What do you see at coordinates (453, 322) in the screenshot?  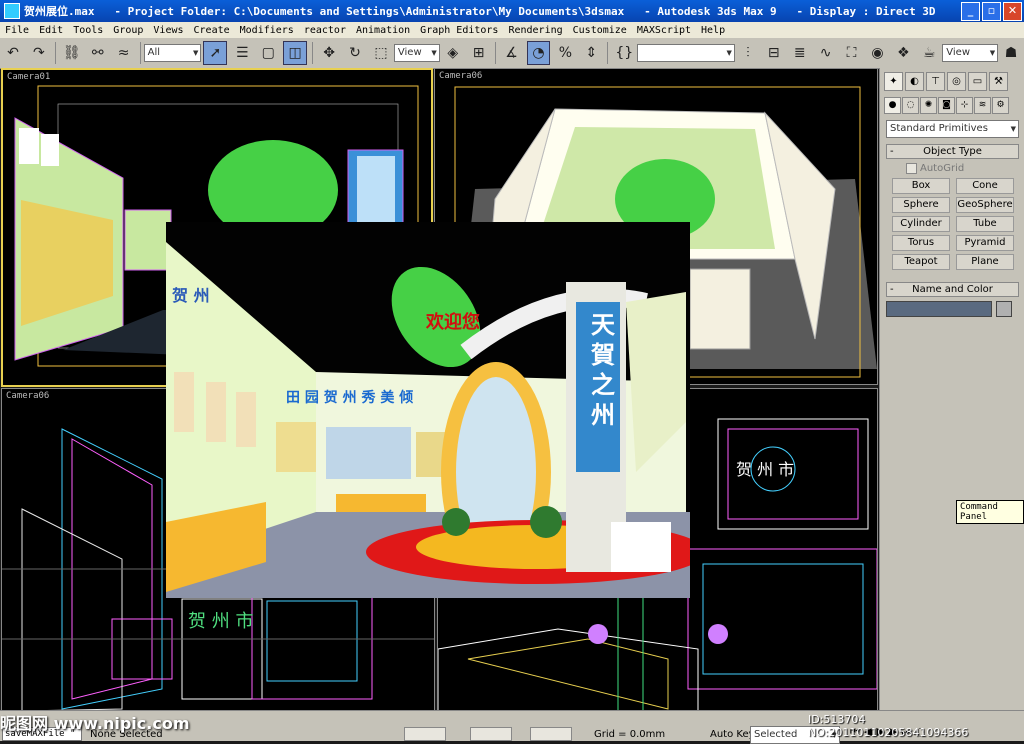 I see `welcome-text: 欢迎您` at bounding box center [453, 322].